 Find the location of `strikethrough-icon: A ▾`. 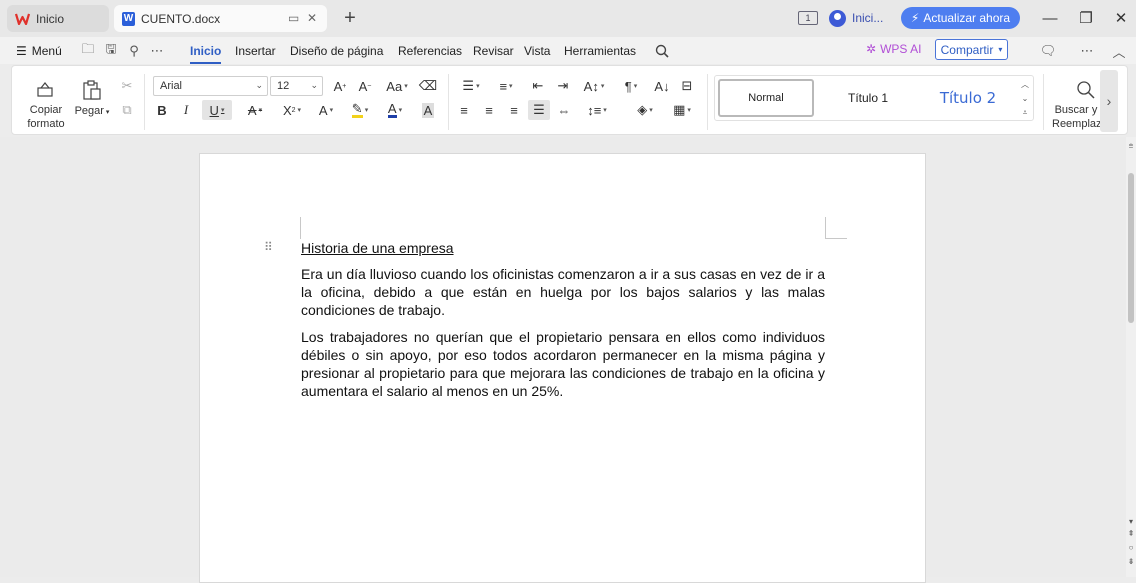

strikethrough-icon: A ▾ is located at coordinates (255, 110).